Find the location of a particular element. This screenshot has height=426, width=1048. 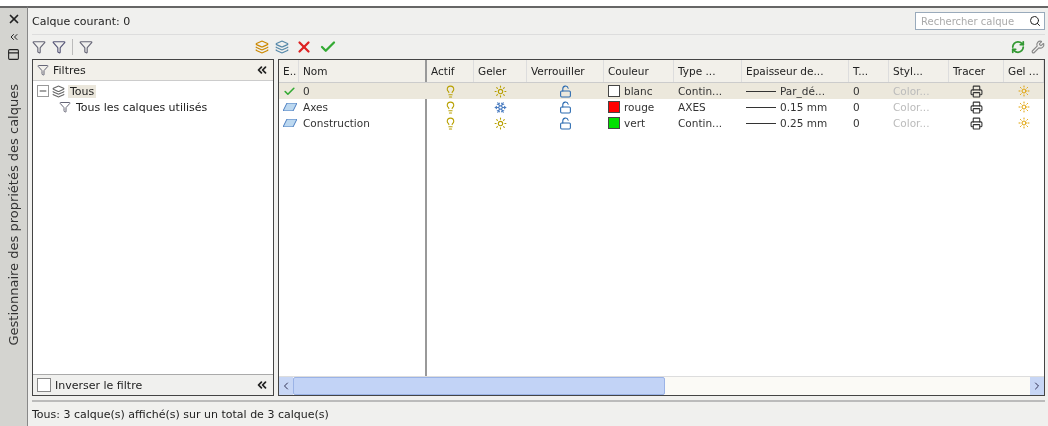

table-cell: AXES is located at coordinates (692, 107).